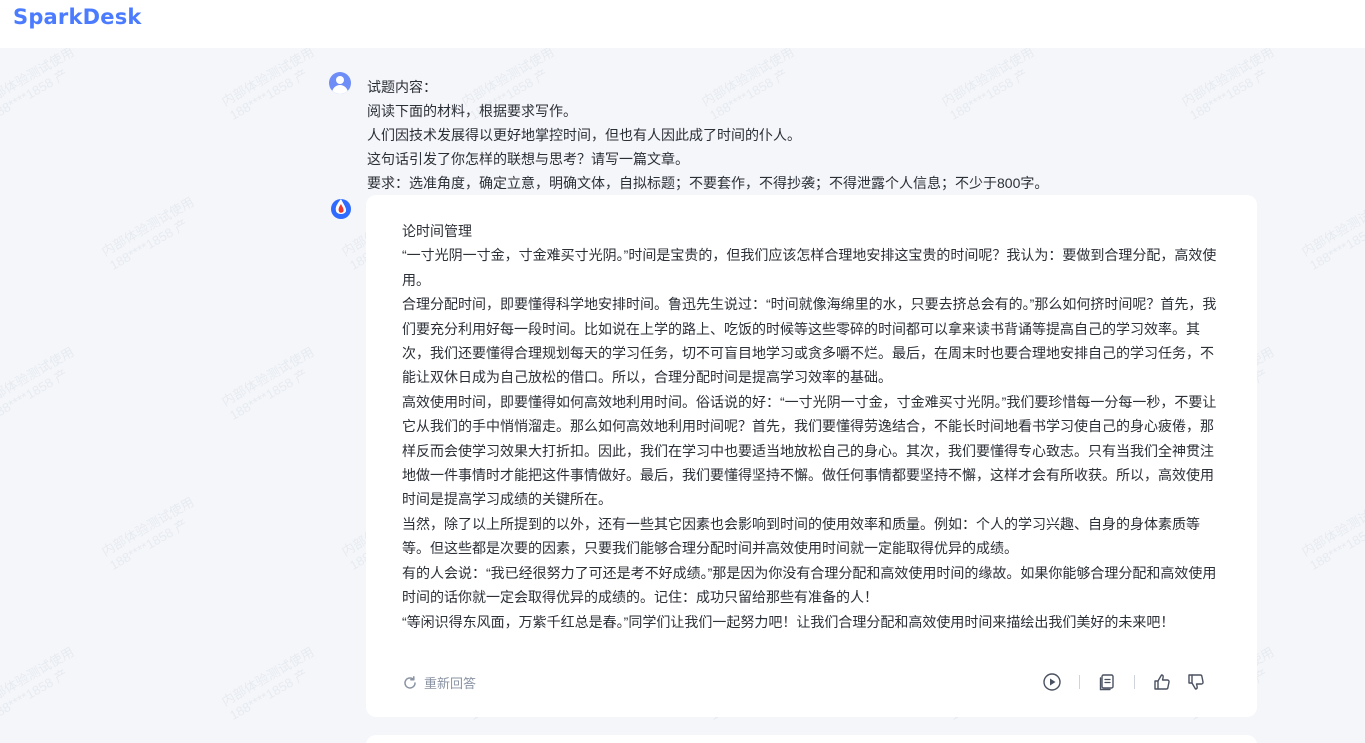 The width and height of the screenshot is (1365, 743). I want to click on play-button, so click(1052, 682).